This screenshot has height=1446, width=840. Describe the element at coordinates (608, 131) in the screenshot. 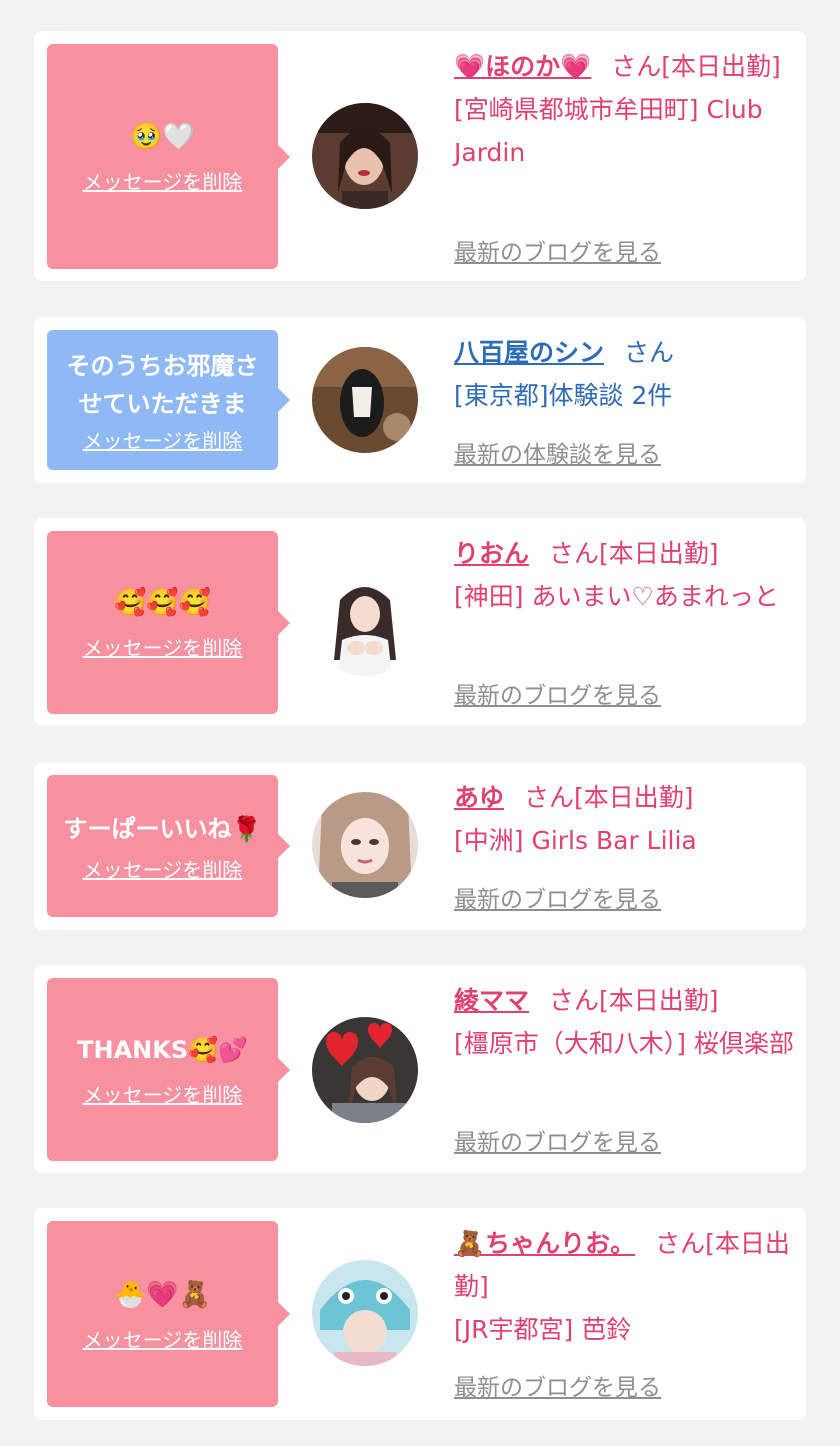

I see `shop-location: [宮崎県都城市牟田町] Club Jardin` at that location.